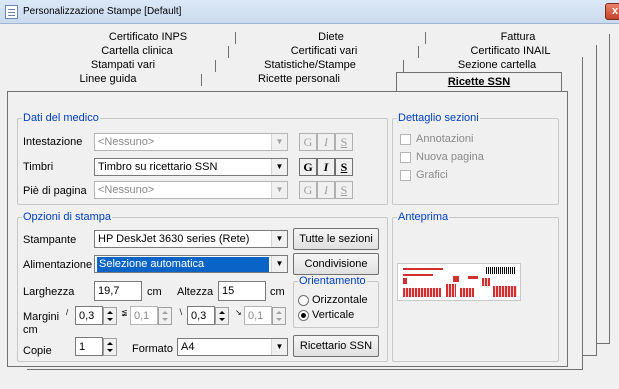 The height and width of the screenshot is (389, 619). Describe the element at coordinates (277, 292) in the screenshot. I see `altezza-unit: cm` at that location.